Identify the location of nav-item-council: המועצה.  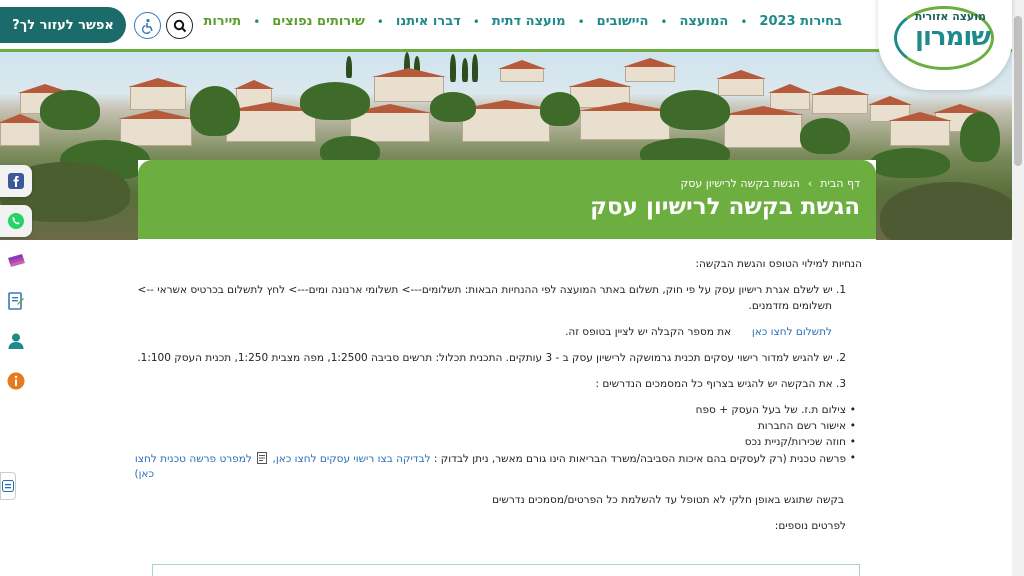
(703, 21).